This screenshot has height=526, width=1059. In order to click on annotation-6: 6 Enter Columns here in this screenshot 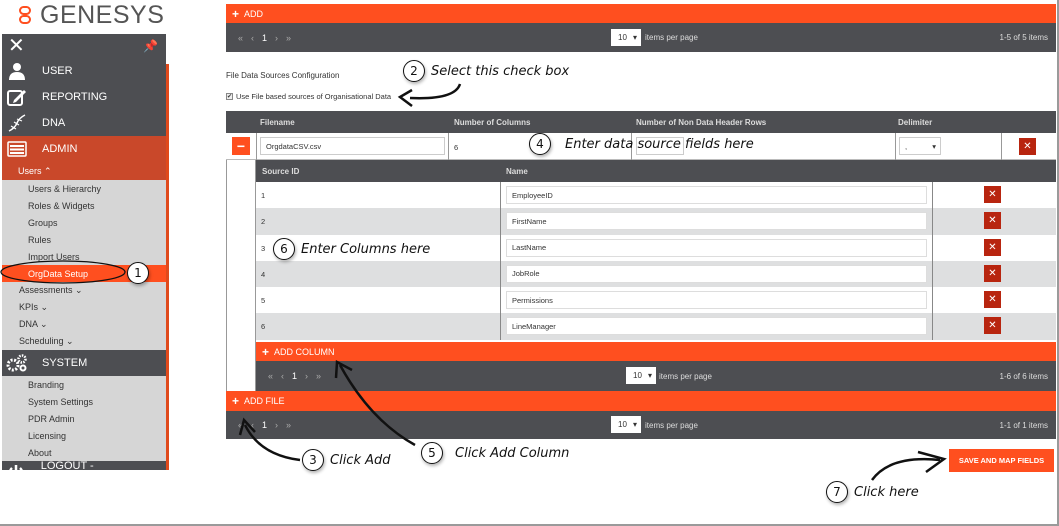, I will do `click(351, 249)`.